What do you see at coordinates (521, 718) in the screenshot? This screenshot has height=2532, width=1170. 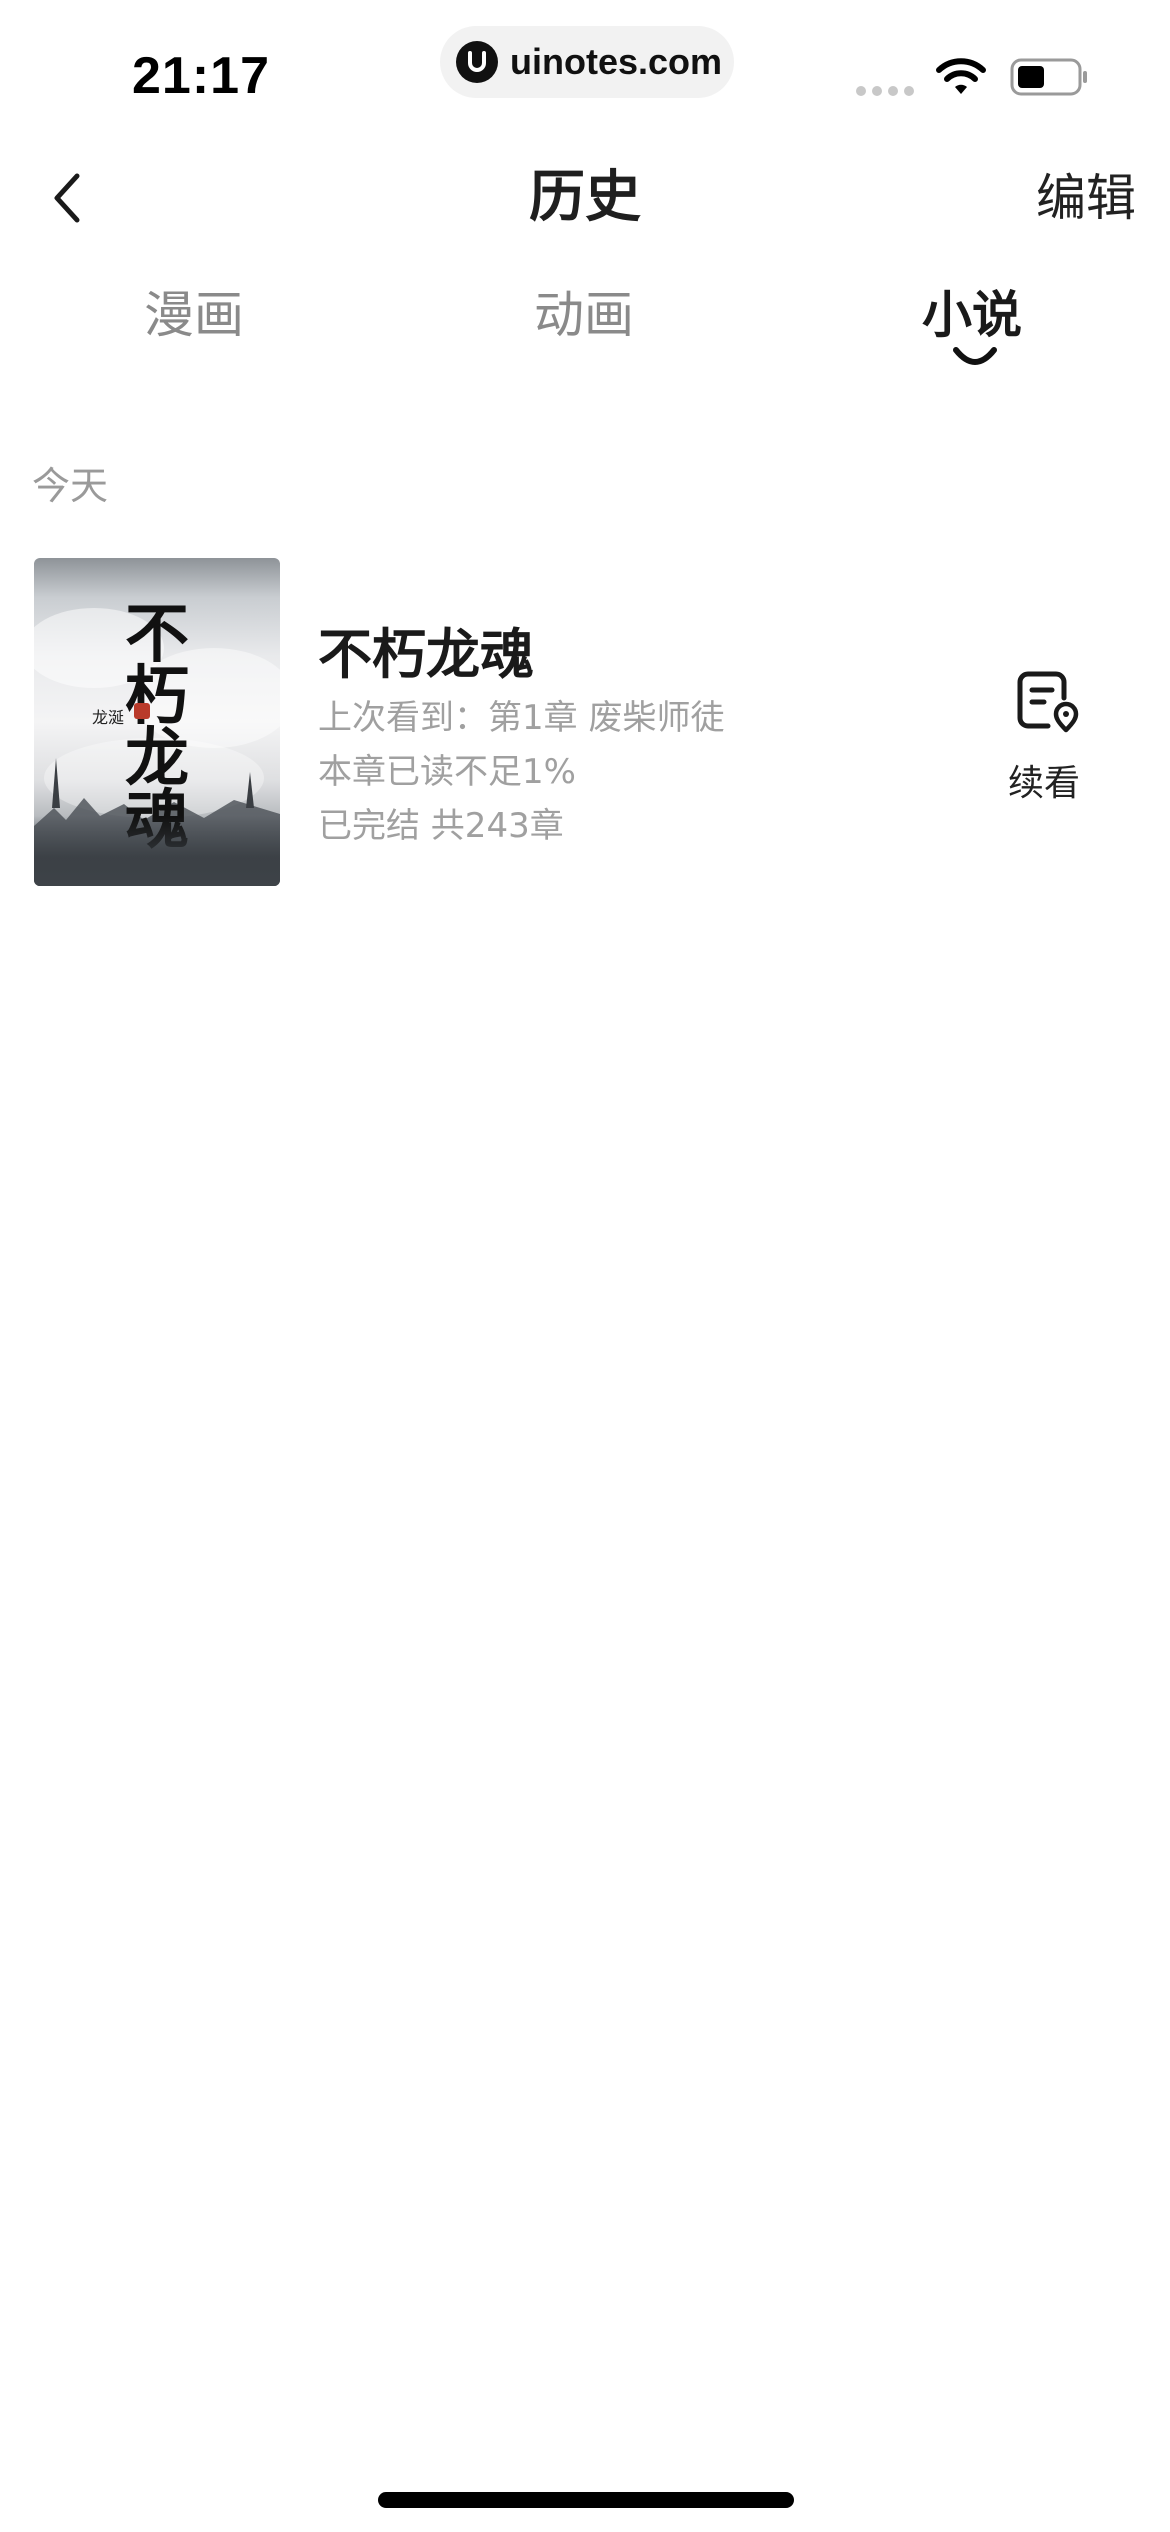 I see `last-read-chapter: 上次看到：第1章 废柴师徒` at bounding box center [521, 718].